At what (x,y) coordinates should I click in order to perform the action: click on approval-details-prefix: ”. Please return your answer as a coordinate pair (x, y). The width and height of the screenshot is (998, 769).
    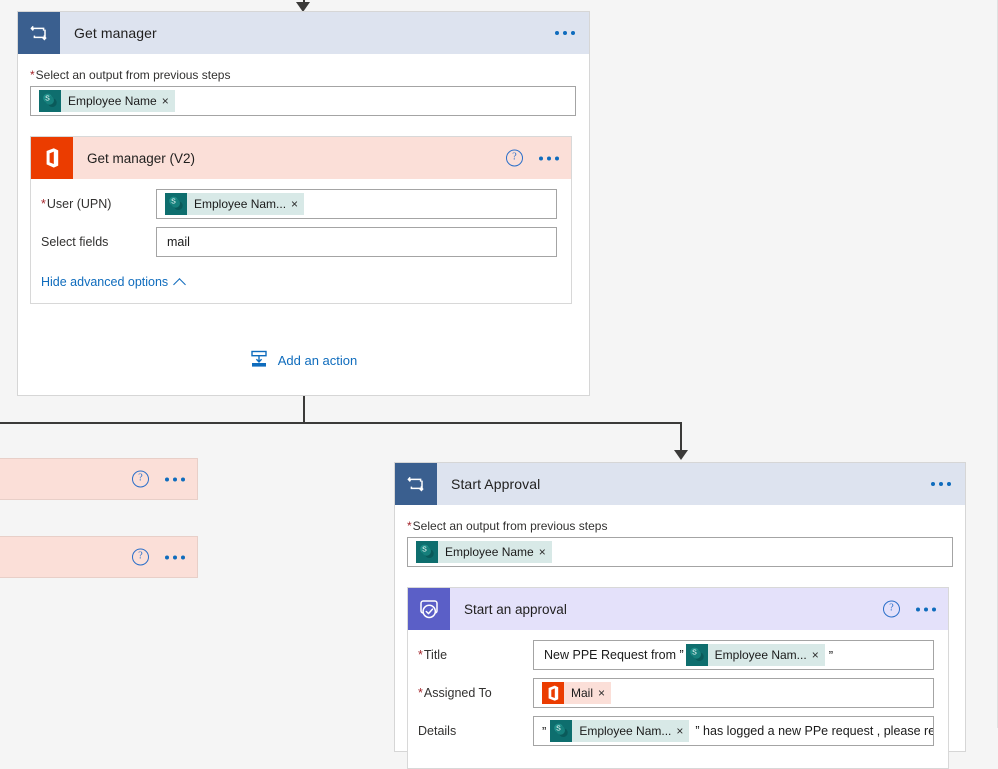
    Looking at the image, I should click on (544, 731).